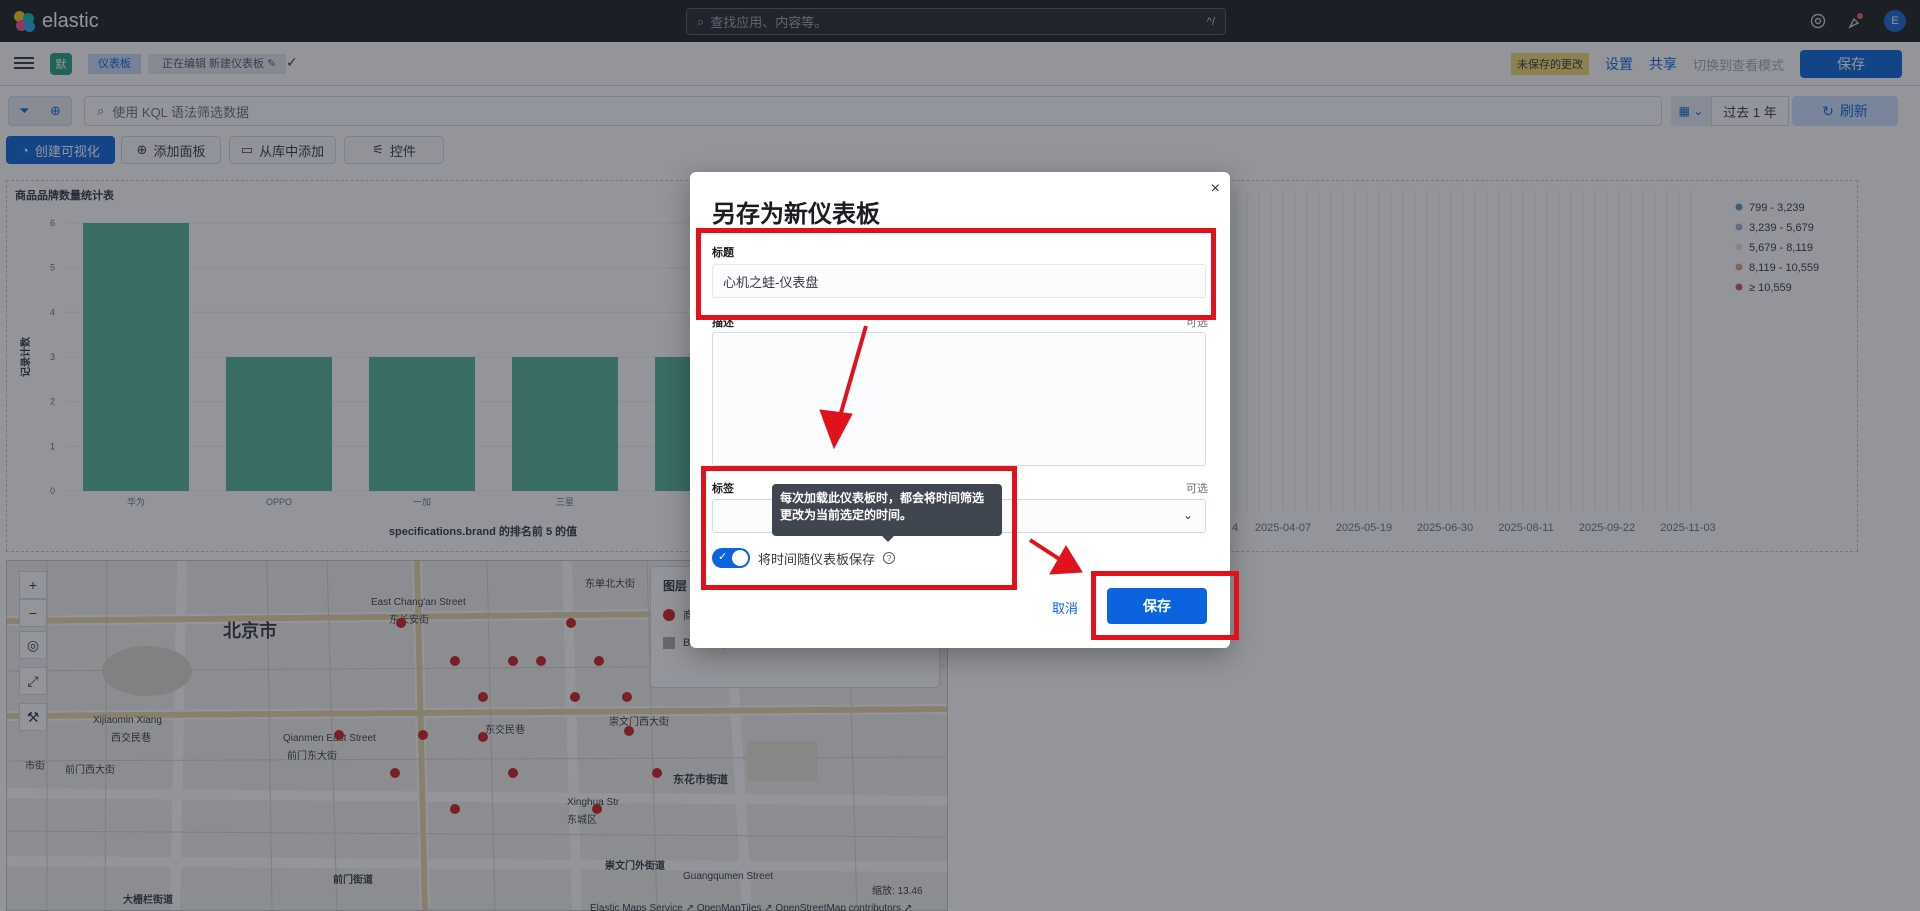  I want to click on toggle-highlight-box, so click(859, 528).